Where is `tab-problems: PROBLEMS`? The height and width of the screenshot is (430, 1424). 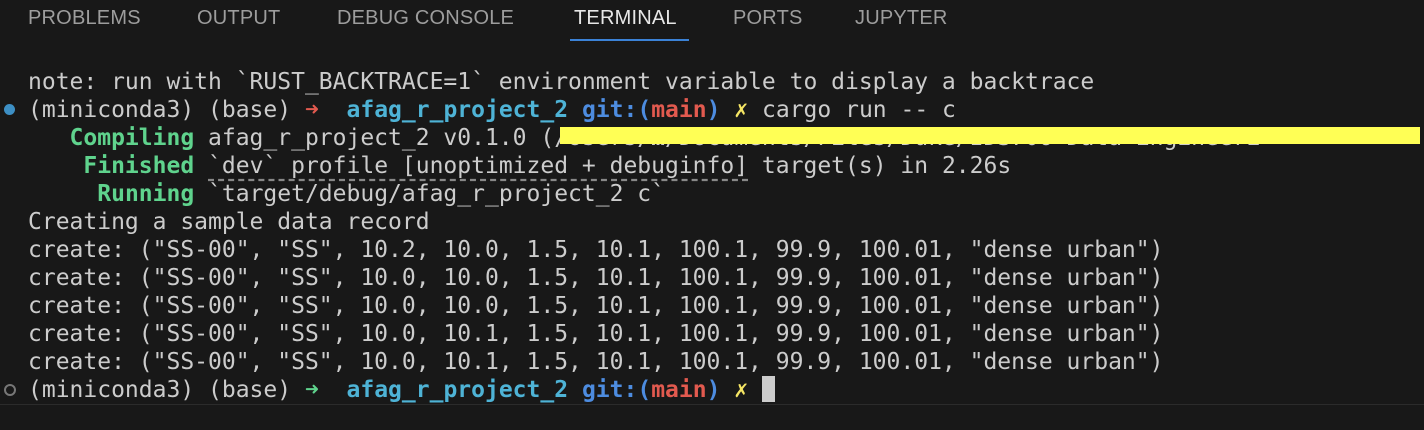
tab-problems: PROBLEMS is located at coordinates (84, 18).